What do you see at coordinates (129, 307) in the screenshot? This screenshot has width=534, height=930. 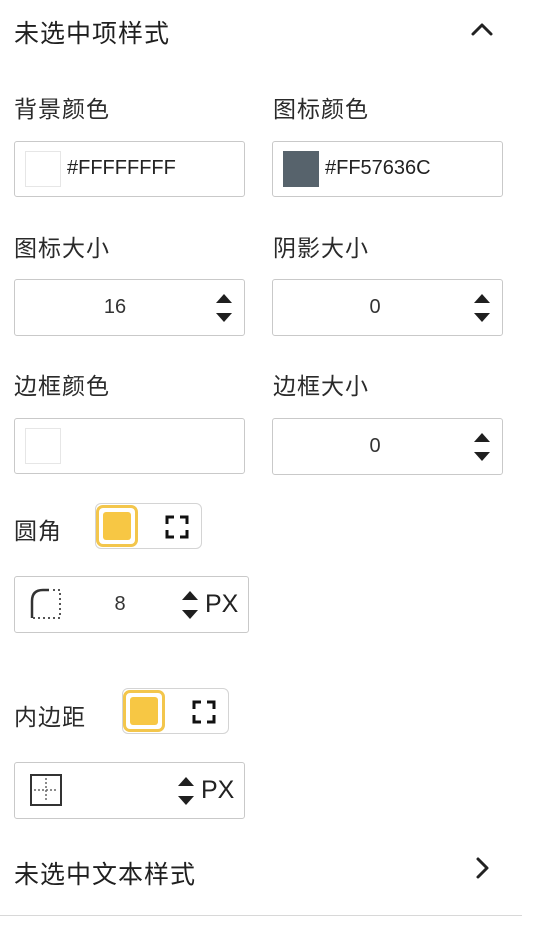 I see `icon-size-input: 16` at bounding box center [129, 307].